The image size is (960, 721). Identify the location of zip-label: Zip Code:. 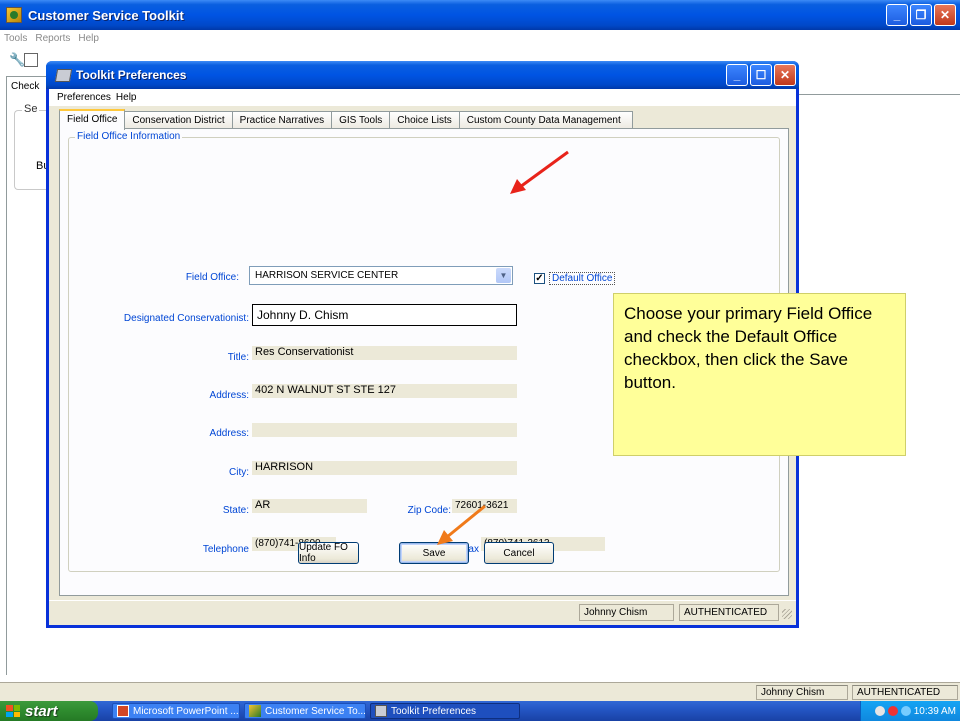
(429, 510).